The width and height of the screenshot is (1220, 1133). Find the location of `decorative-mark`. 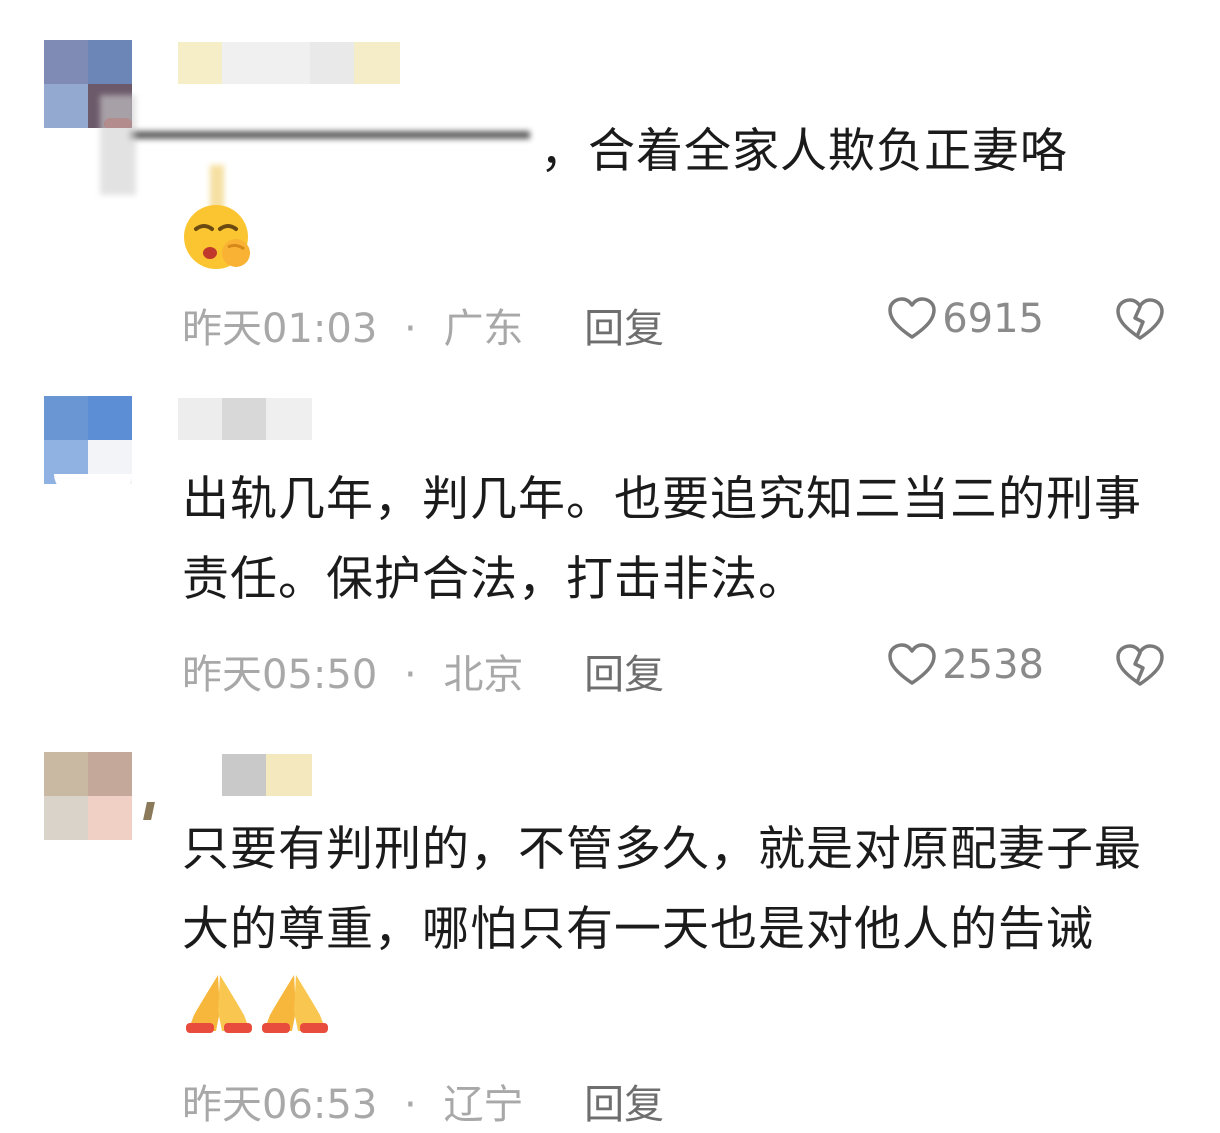

decorative-mark is located at coordinates (149, 811).